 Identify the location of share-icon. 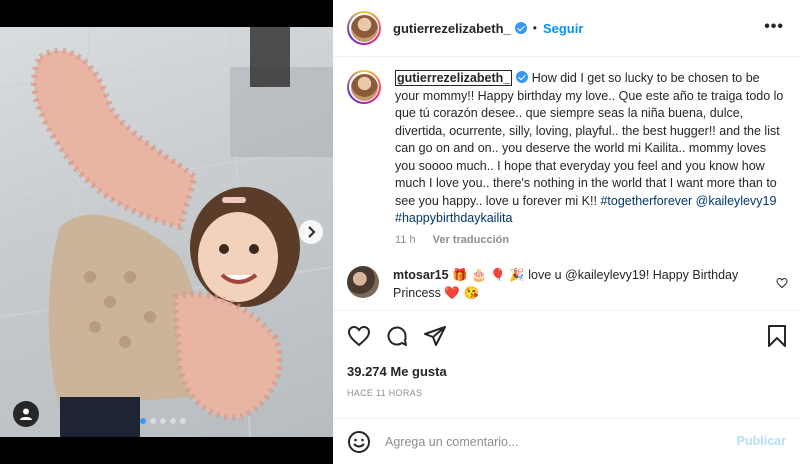
(435, 335).